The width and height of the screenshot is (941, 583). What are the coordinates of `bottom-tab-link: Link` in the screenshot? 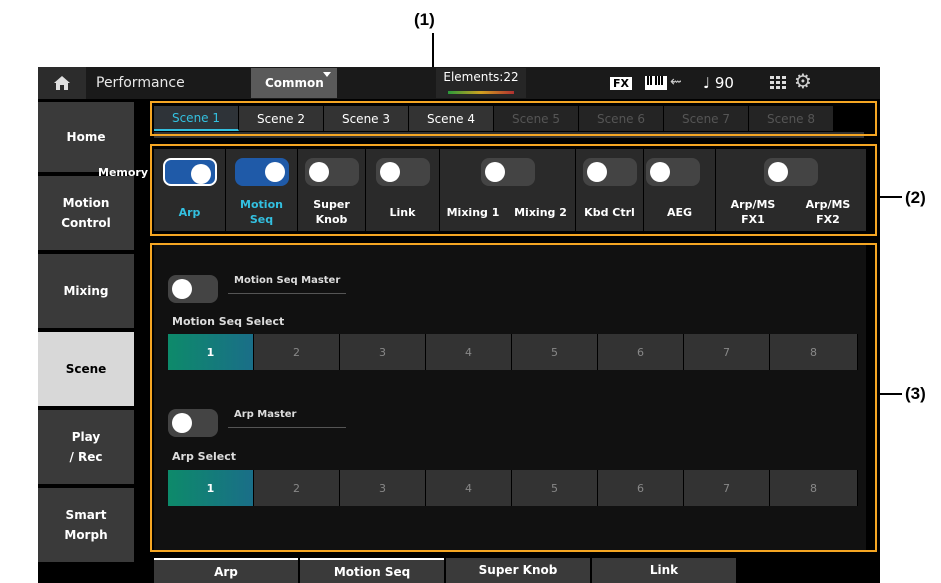 It's located at (664, 570).